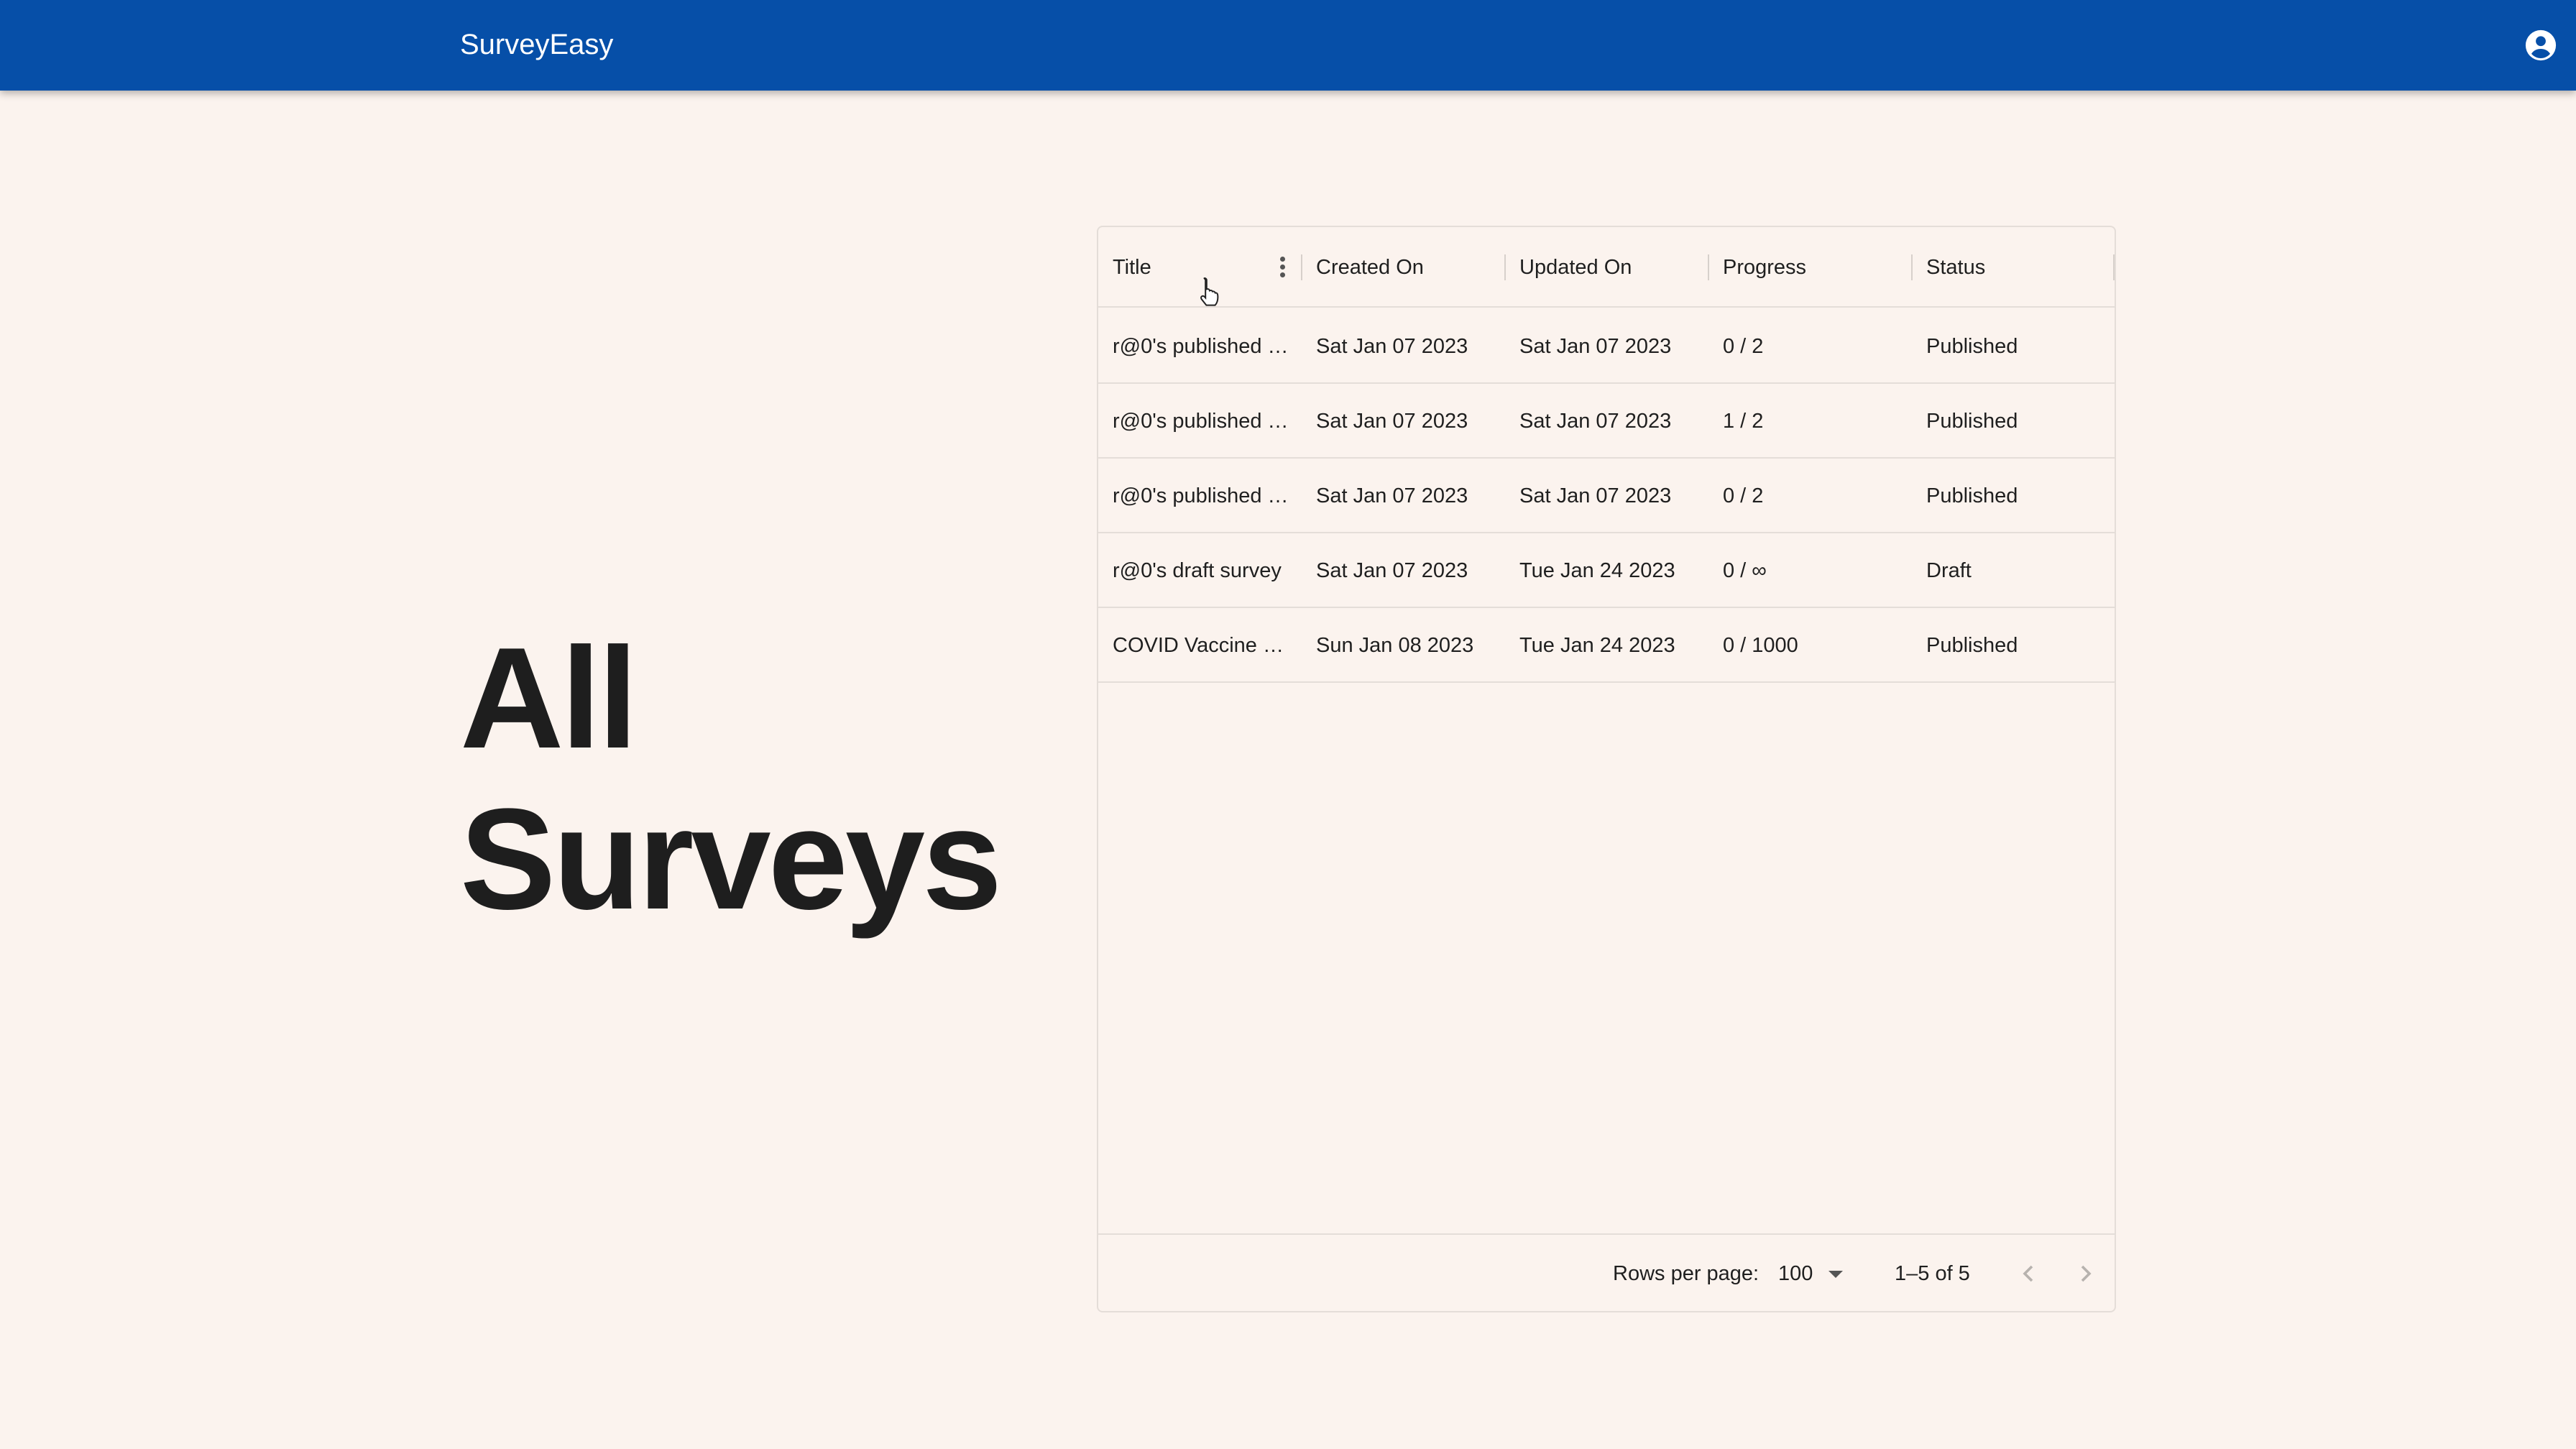 Image resolution: width=2576 pixels, height=1449 pixels. What do you see at coordinates (1288, 45) in the screenshot?
I see `app-bar: SurveyEasy` at bounding box center [1288, 45].